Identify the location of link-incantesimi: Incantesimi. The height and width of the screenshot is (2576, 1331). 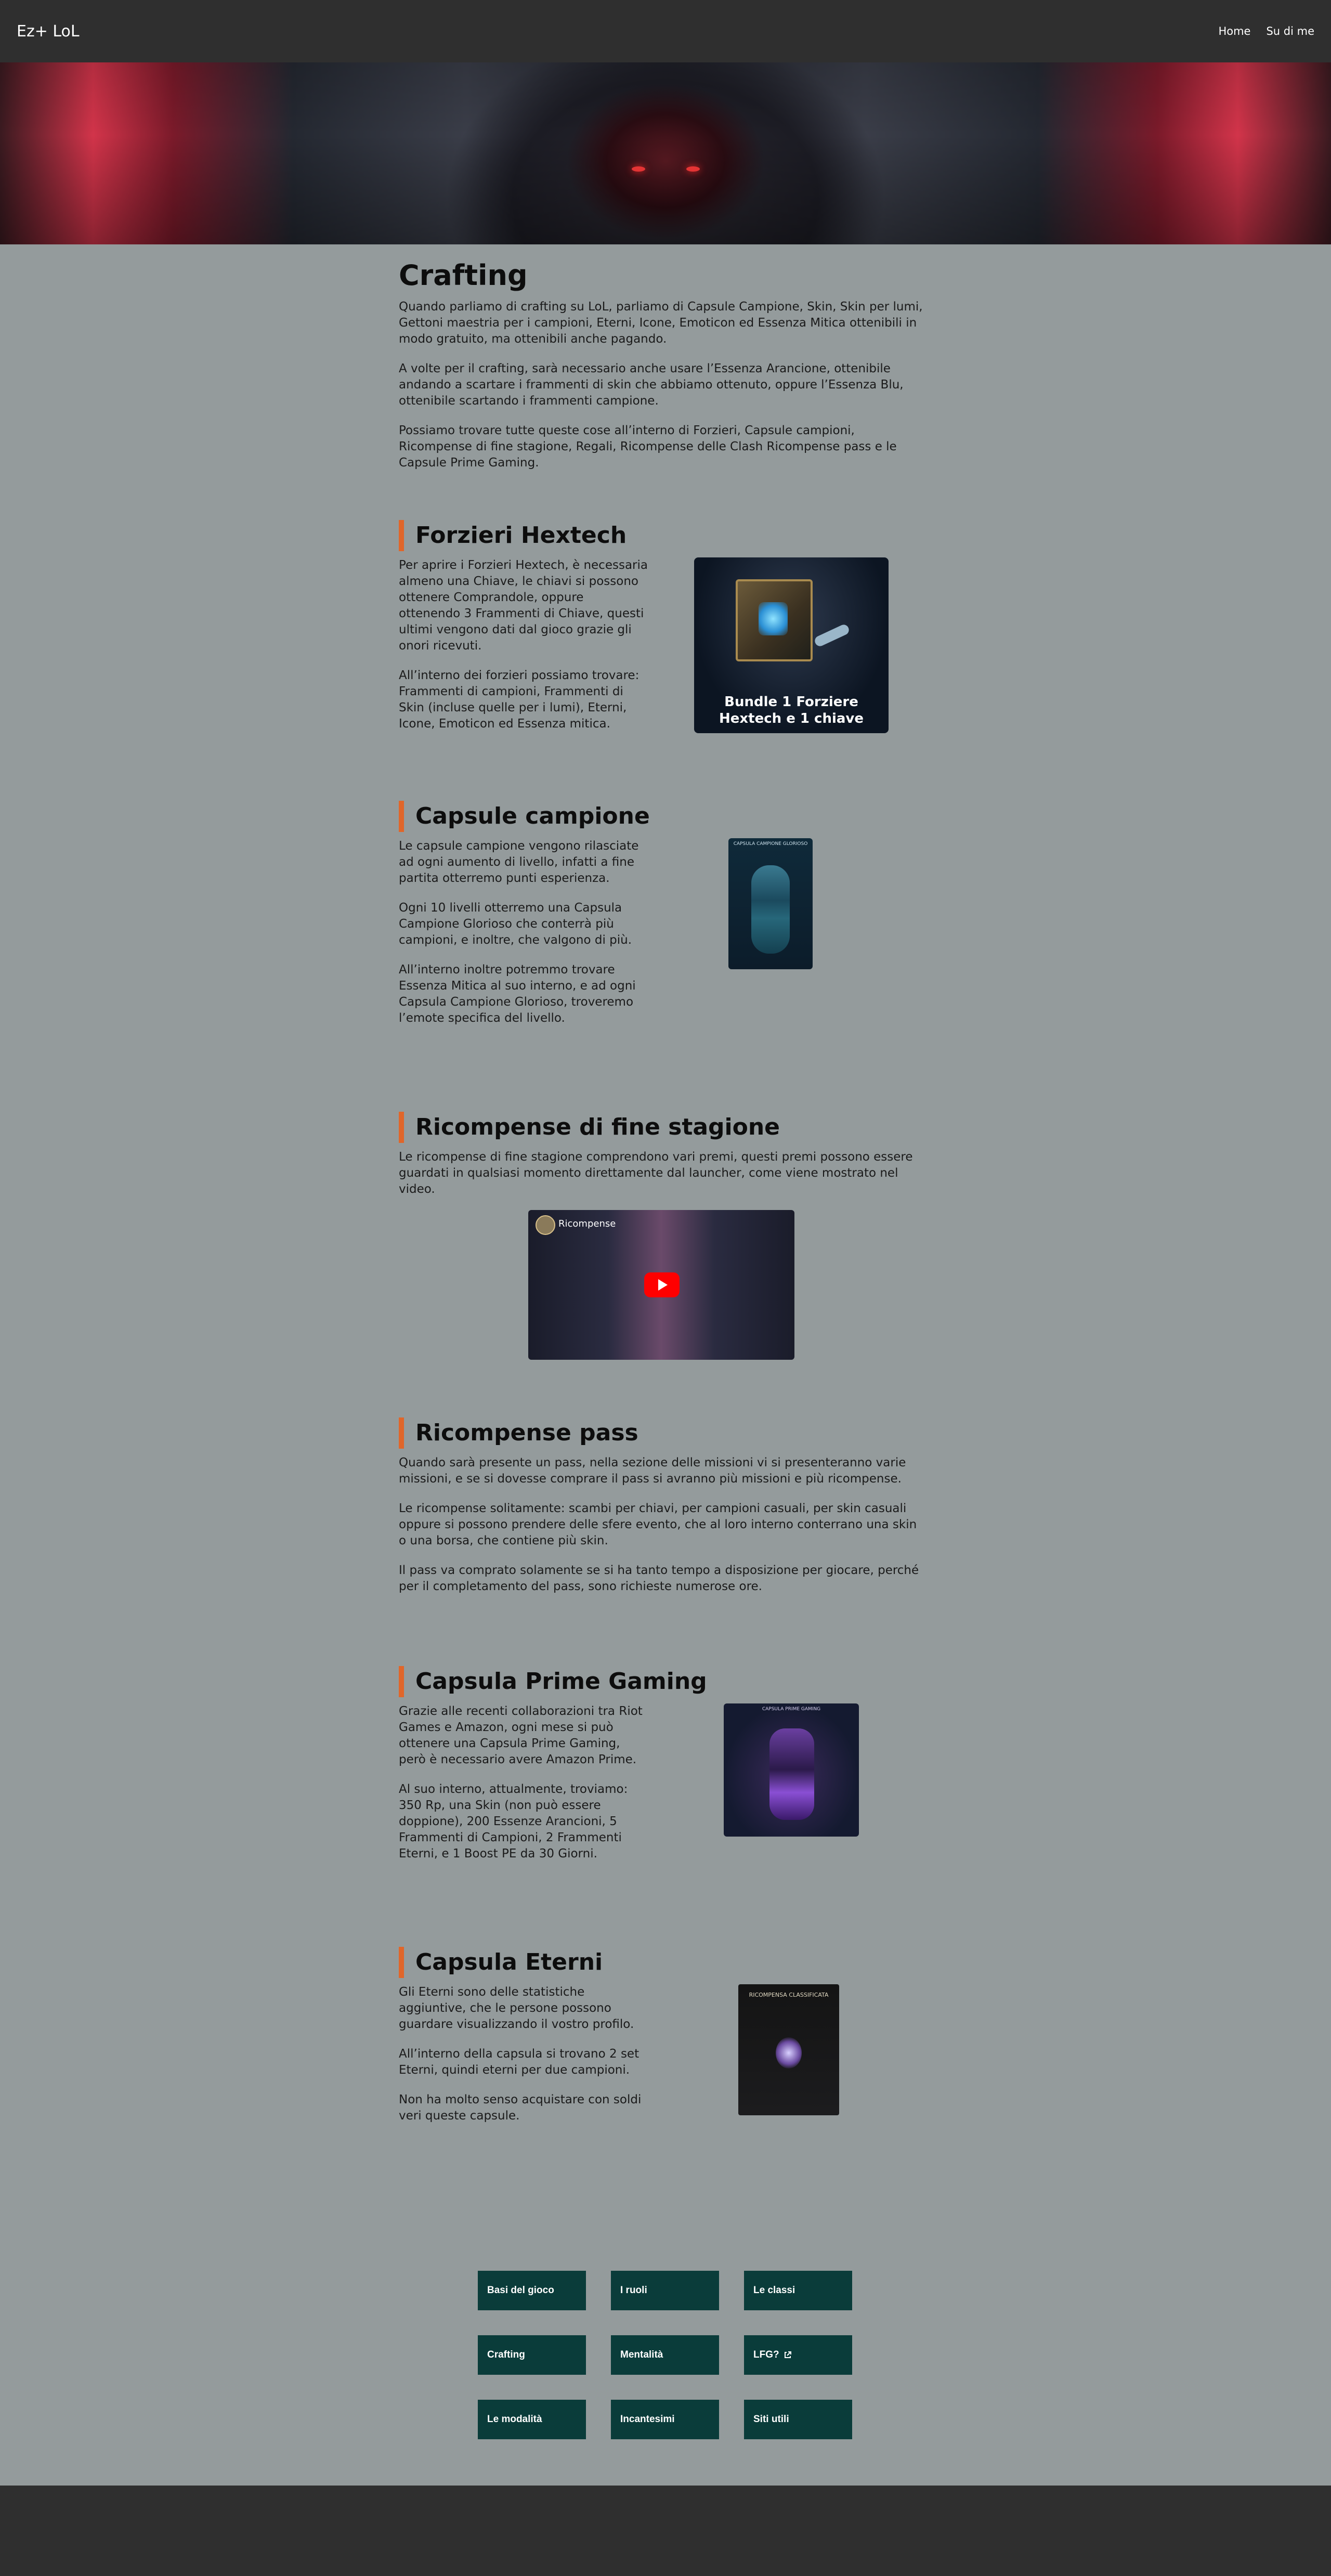
(665, 2419).